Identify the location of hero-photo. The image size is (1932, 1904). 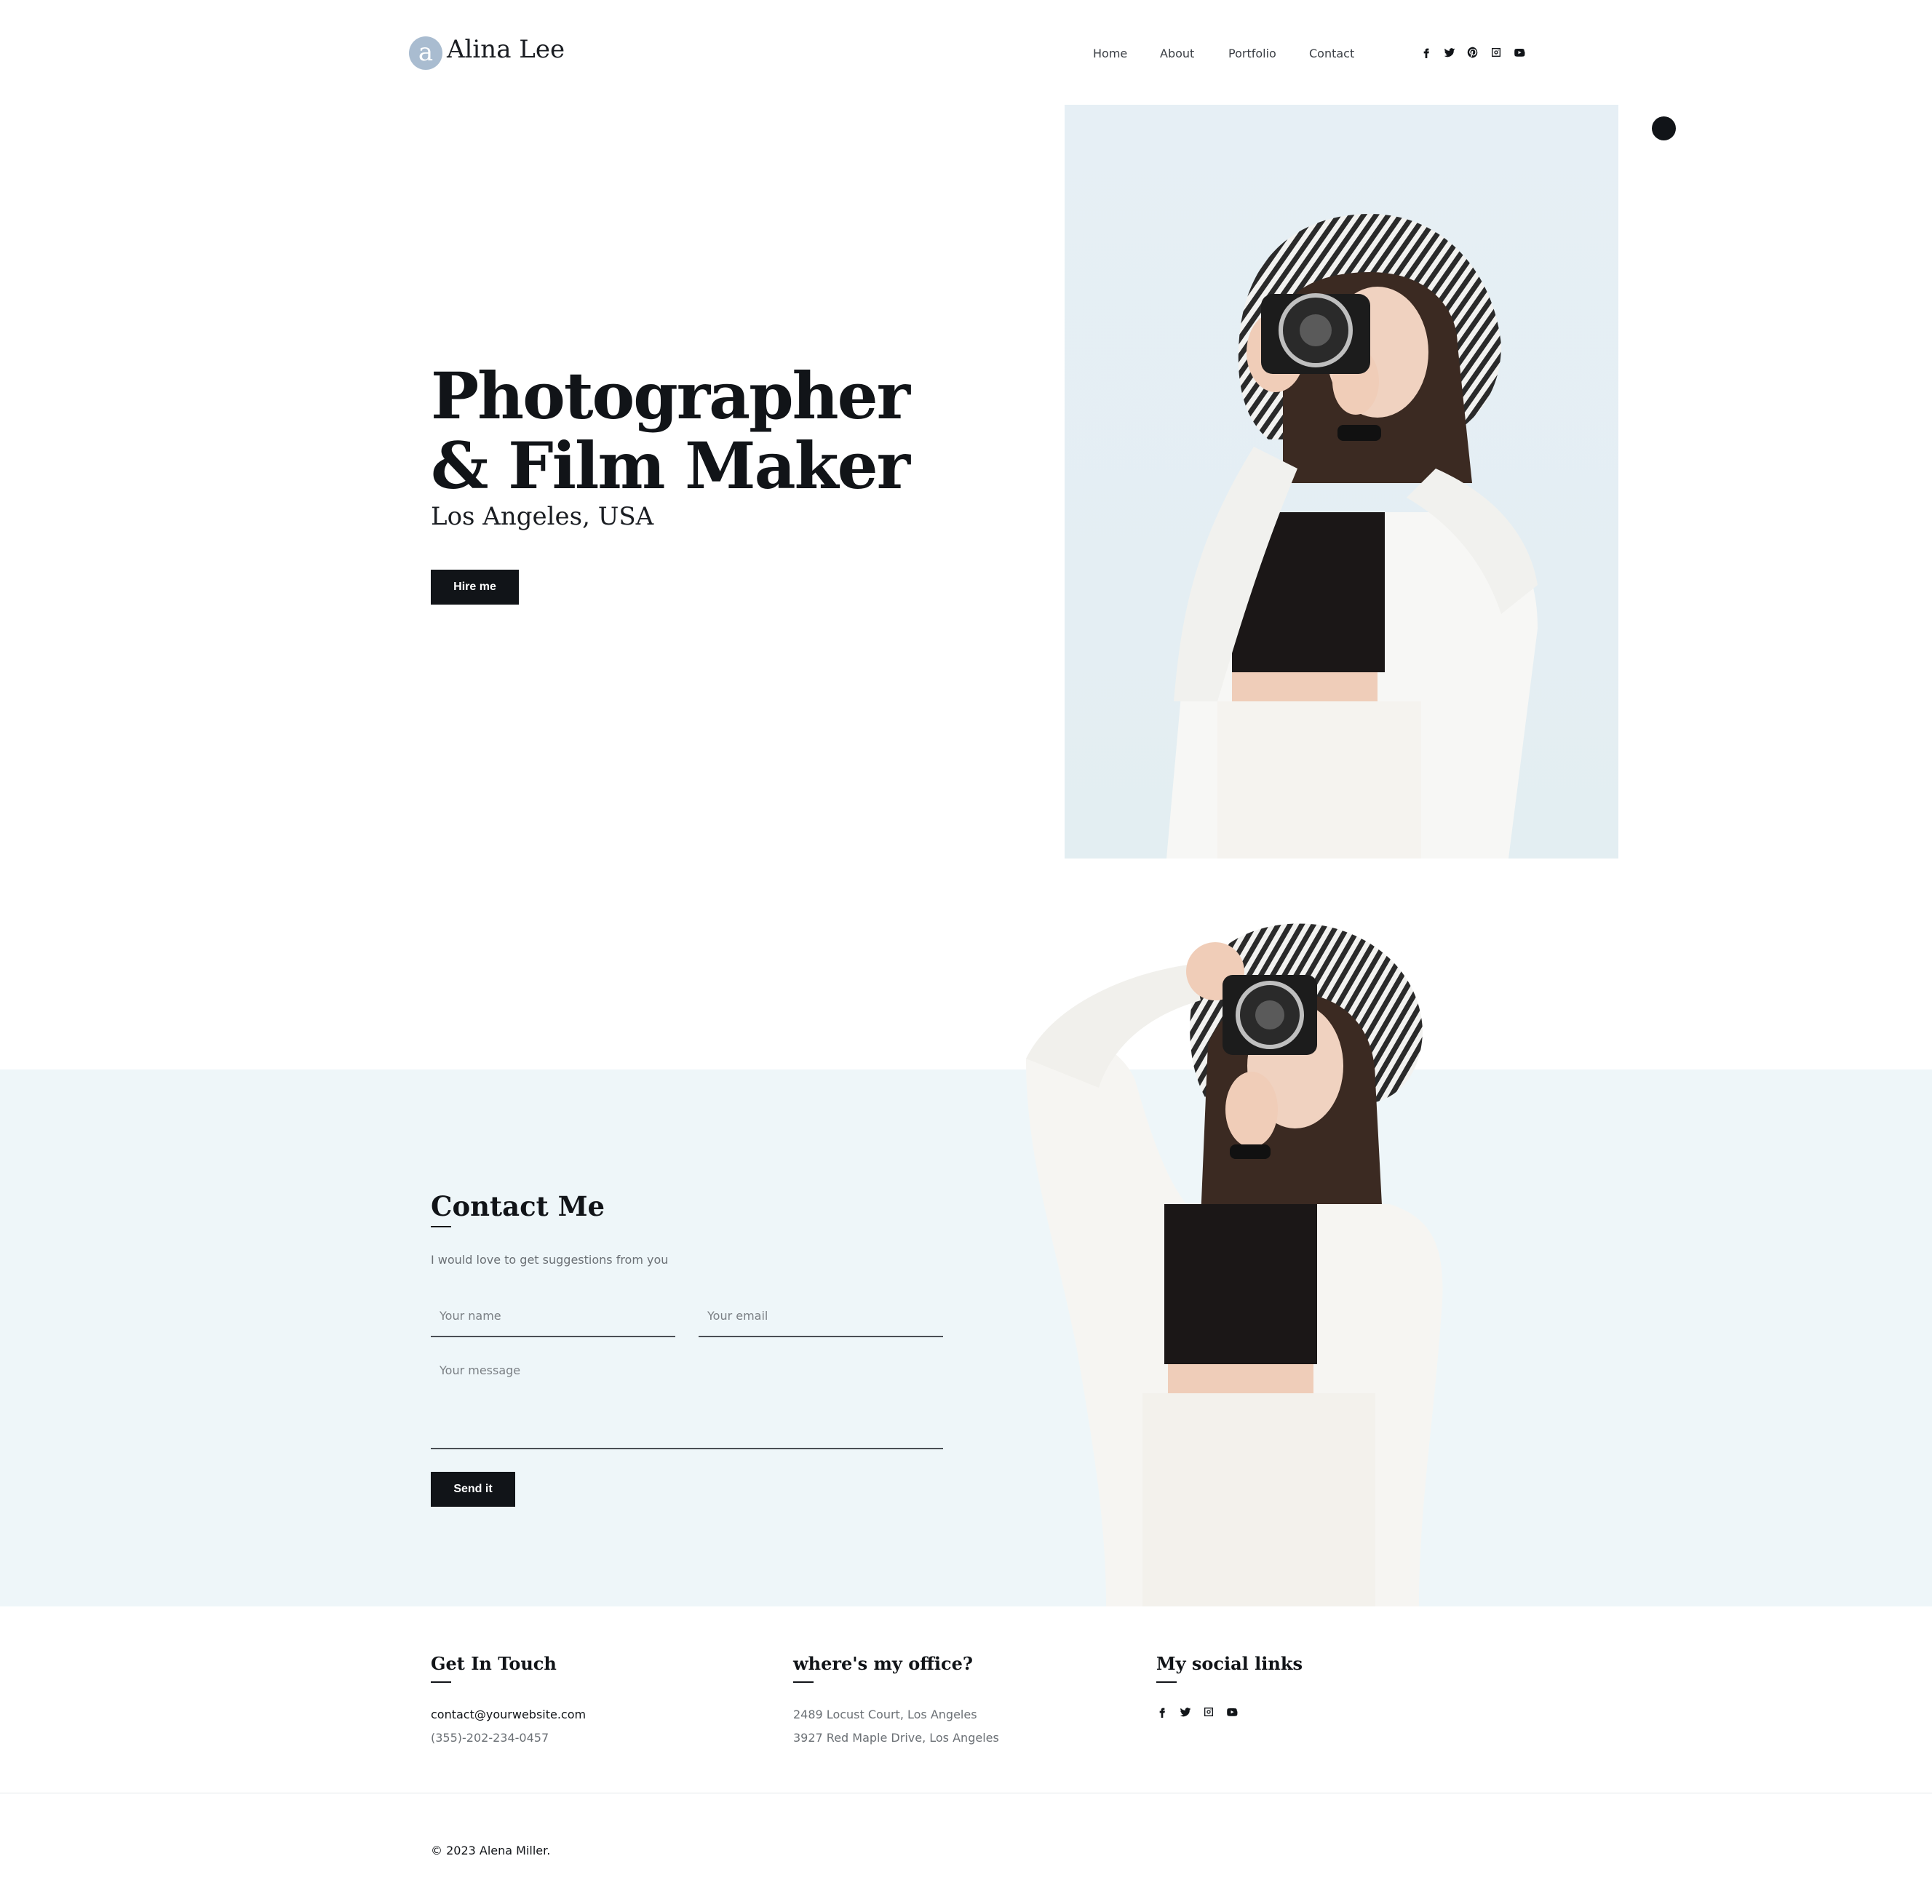
(1341, 482).